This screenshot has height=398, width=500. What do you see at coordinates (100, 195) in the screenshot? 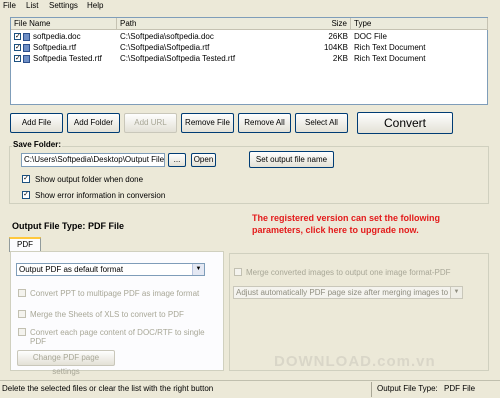
I see `show-errors-label: Show error information in conversion` at bounding box center [100, 195].